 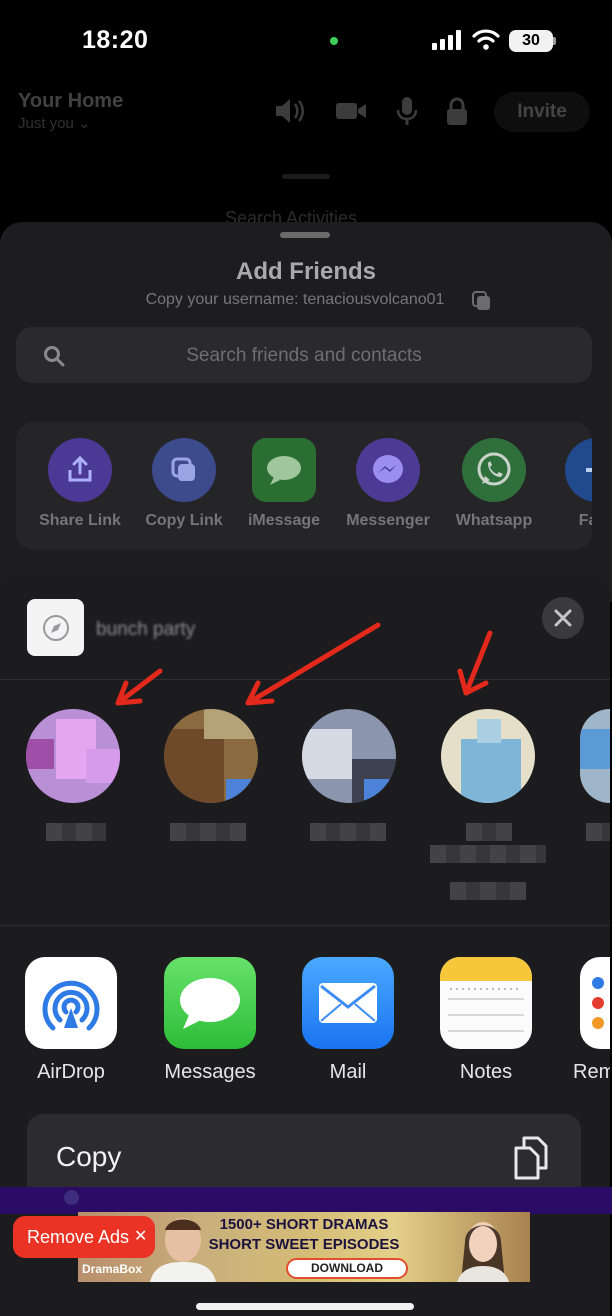 I want to click on mail-label: Mail, so click(x=348, y=1072).